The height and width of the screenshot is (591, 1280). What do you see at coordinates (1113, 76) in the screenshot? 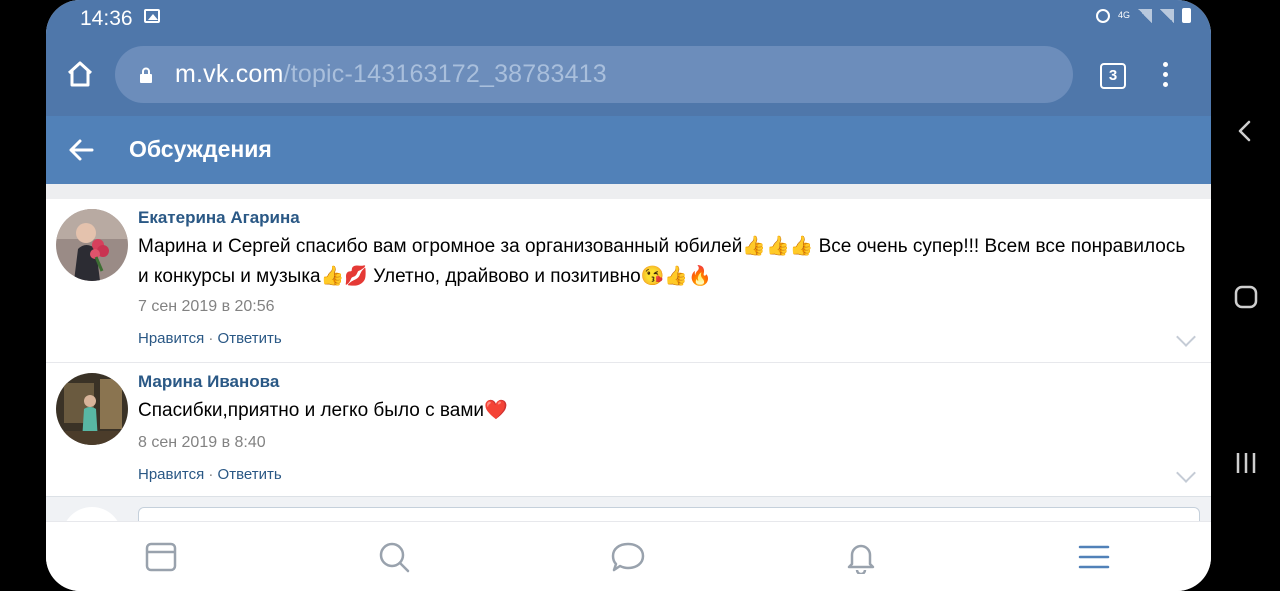
I see `tabs-button: 3` at bounding box center [1113, 76].